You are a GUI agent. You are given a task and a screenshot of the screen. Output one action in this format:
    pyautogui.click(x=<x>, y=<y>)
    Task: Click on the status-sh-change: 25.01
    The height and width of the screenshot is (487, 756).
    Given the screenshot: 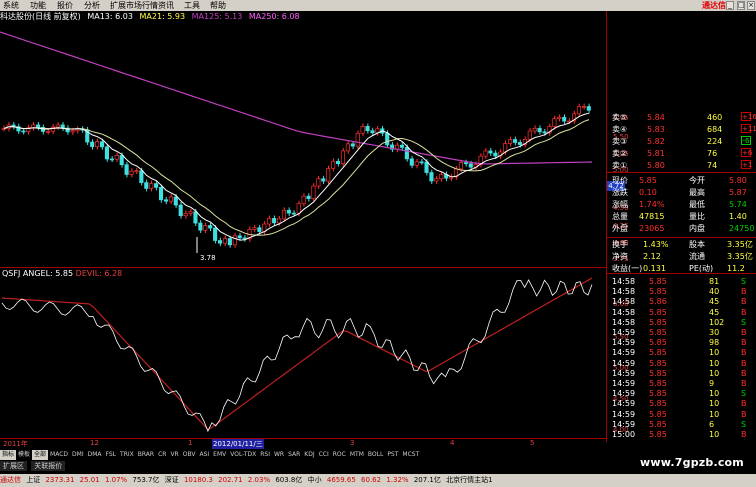 What is the action you would take?
    pyautogui.click(x=89, y=480)
    